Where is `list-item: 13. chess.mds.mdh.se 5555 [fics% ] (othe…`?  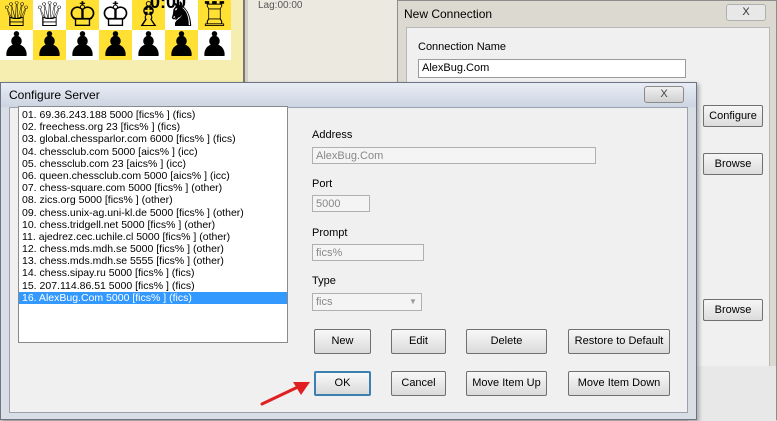 list-item: 13. chess.mds.mdh.se 5555 [fics% ] (othe… is located at coordinates (153, 261).